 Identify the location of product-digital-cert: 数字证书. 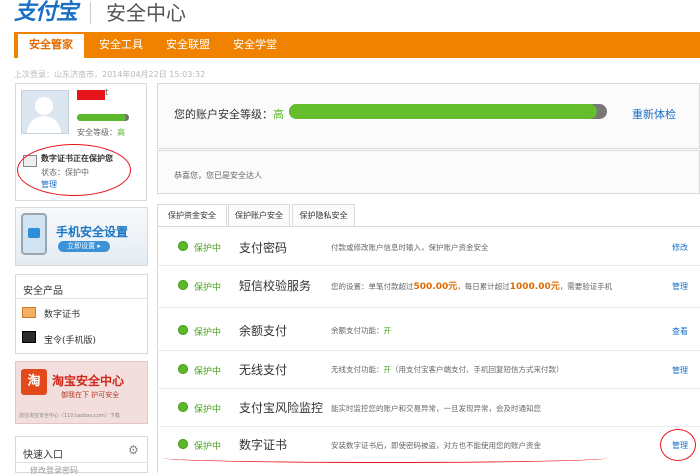
(62, 313).